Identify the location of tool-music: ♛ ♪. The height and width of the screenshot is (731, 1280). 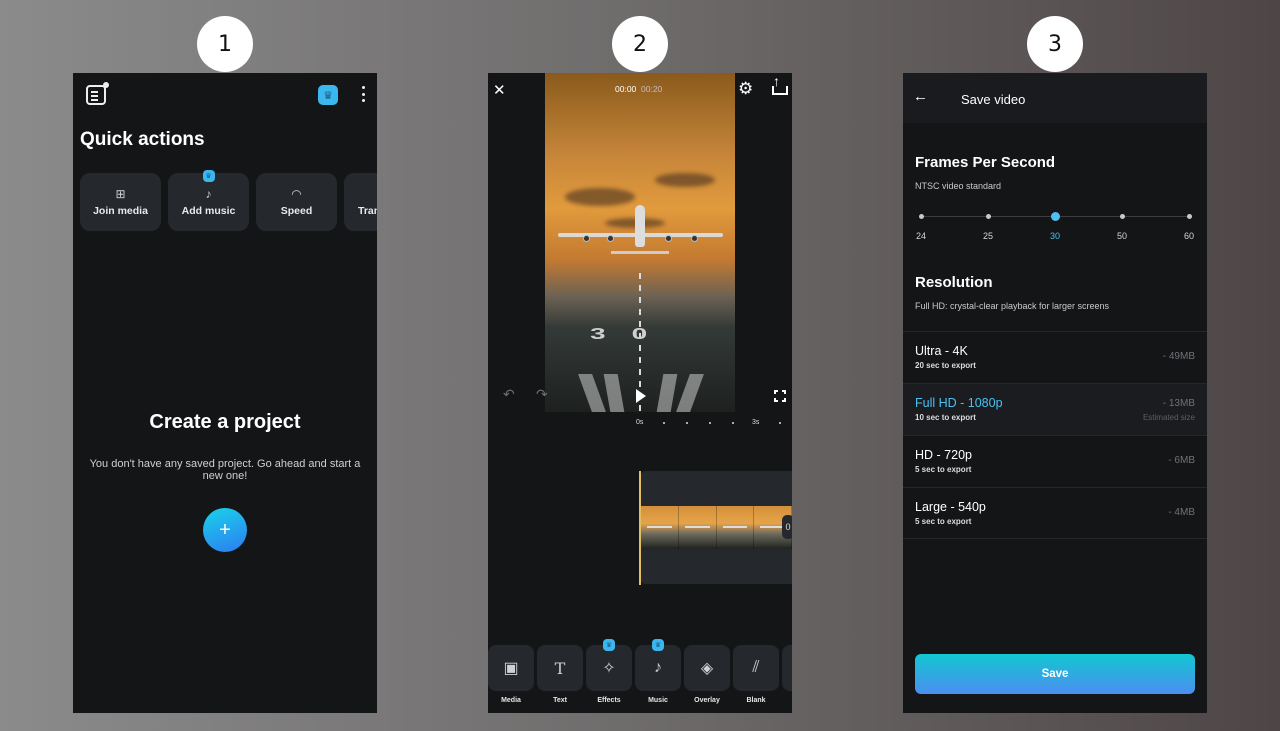
(658, 665).